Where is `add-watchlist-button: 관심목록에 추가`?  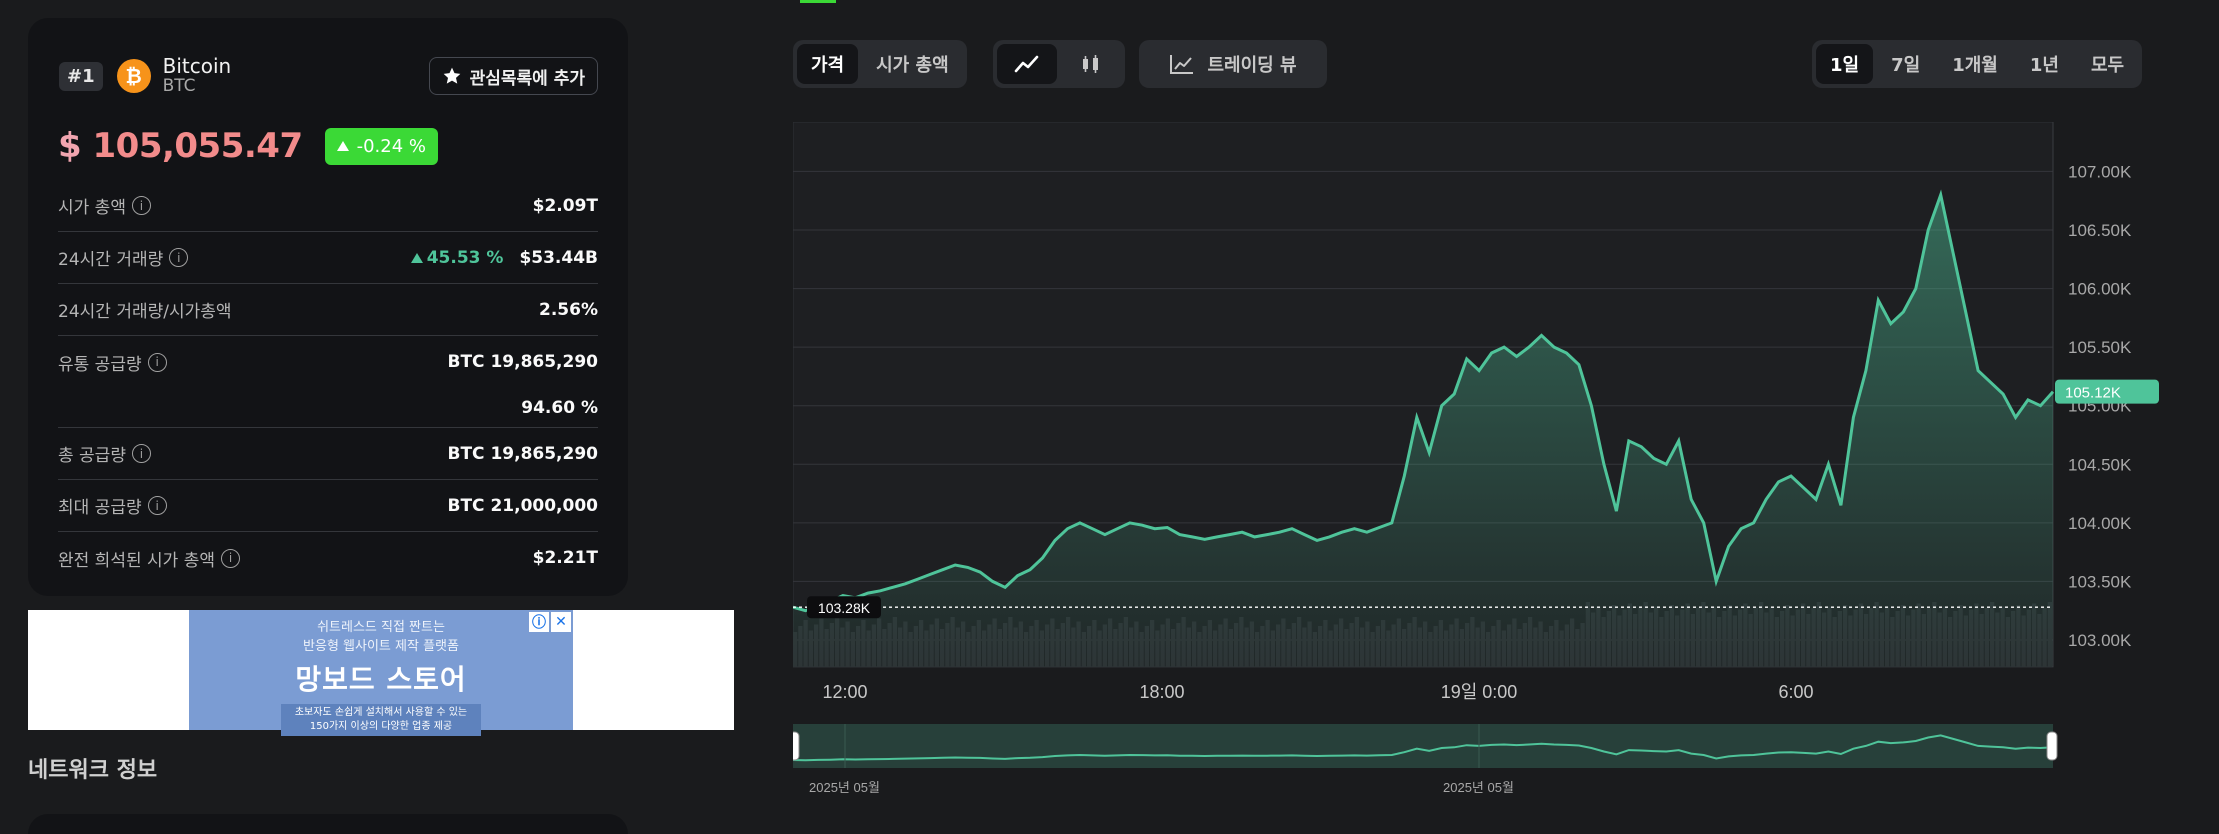
add-watchlist-button: 관심목록에 추가 is located at coordinates (513, 76).